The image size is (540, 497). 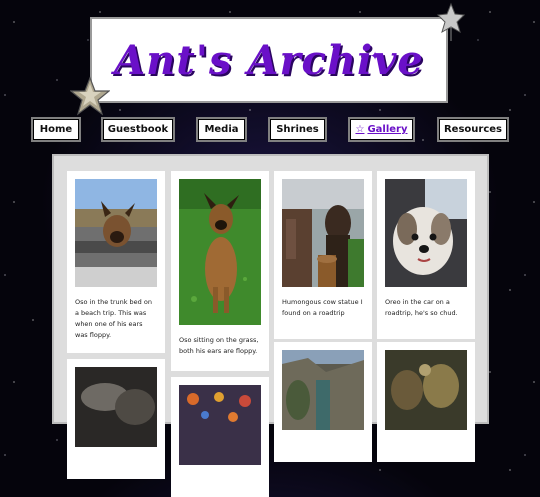 I want to click on nav-media: Media, so click(x=221, y=129).